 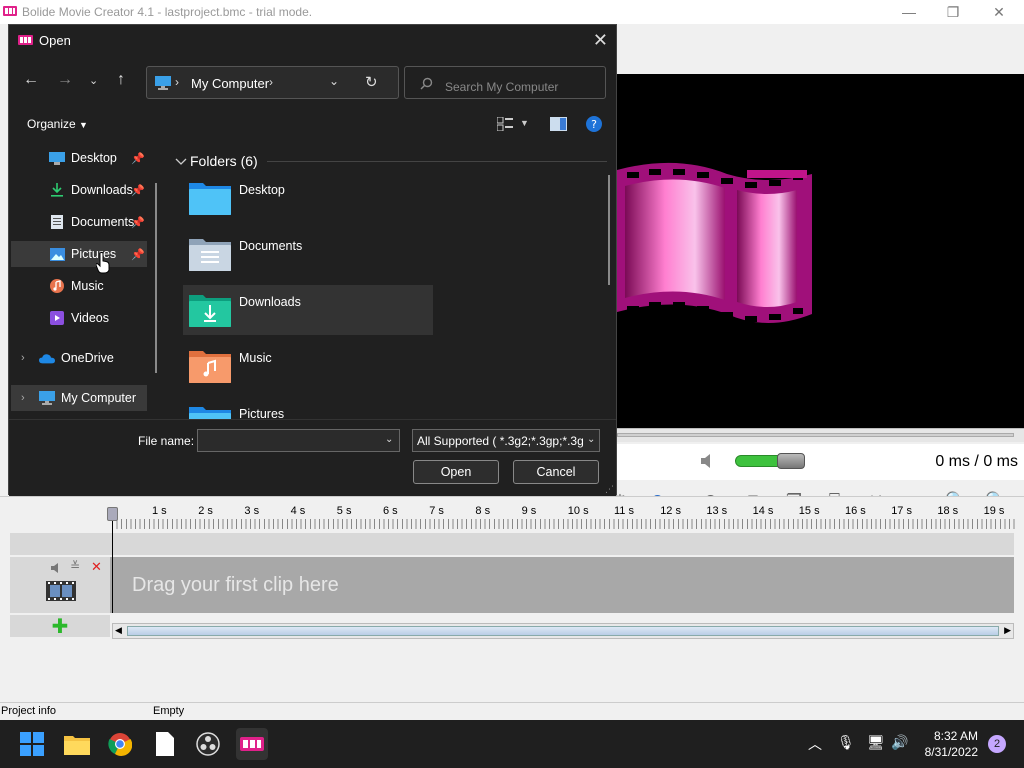 I want to click on file-list-scrollbar, so click(x=609, y=230).